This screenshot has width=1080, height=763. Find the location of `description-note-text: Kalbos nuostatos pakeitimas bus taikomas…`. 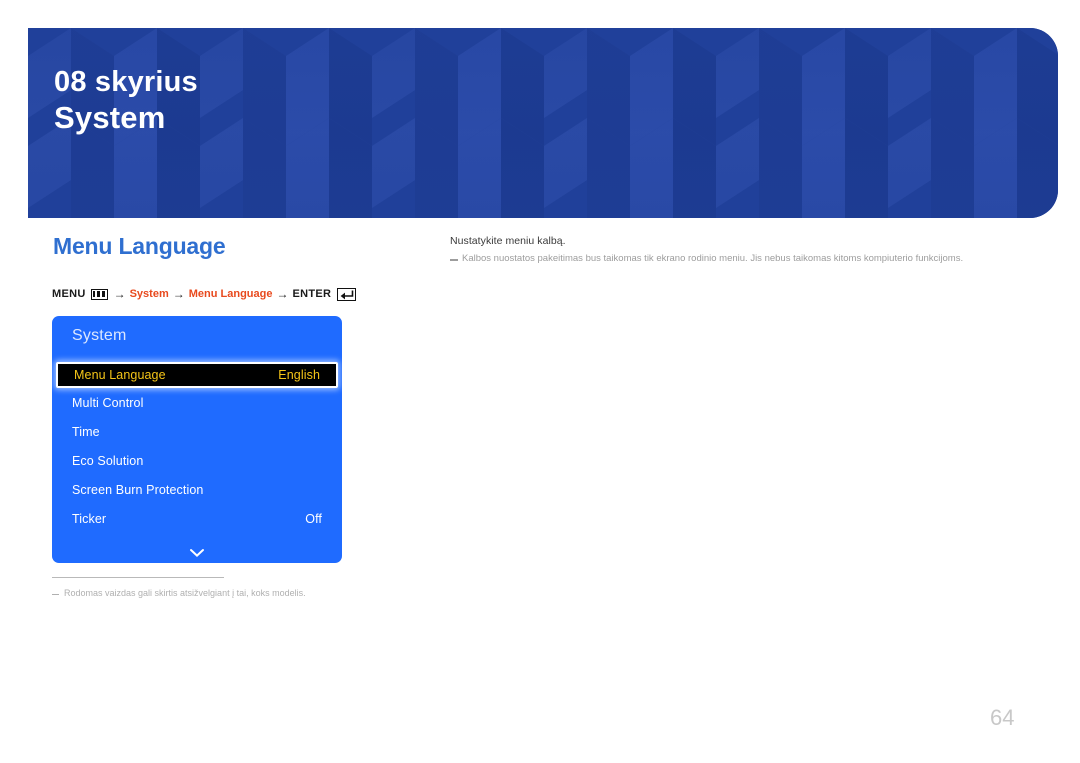

description-note-text: Kalbos nuostatos pakeitimas bus taikomas… is located at coordinates (713, 258).